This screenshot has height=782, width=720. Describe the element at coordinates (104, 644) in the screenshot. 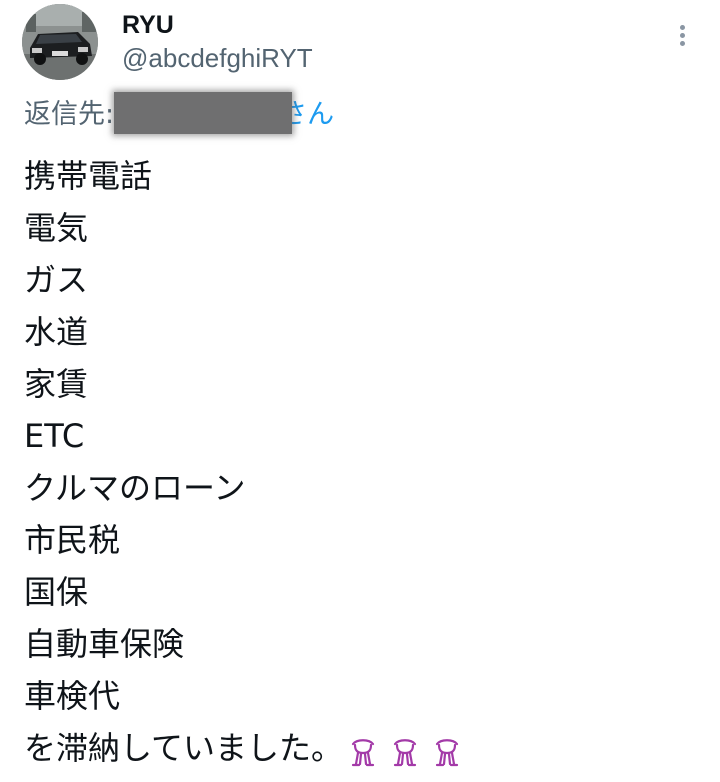

I see `tweet-line: 自動車保険` at that location.